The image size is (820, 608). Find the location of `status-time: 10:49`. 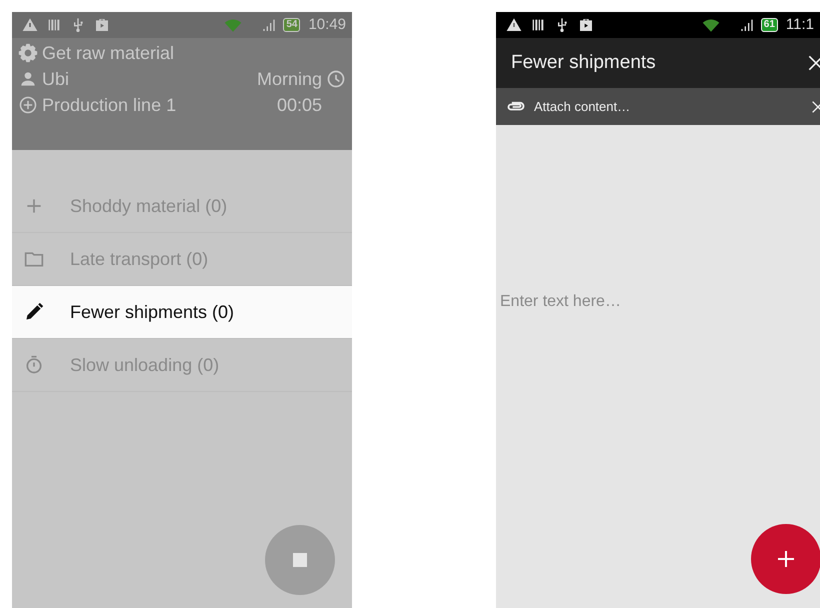

status-time: 10:49 is located at coordinates (327, 24).